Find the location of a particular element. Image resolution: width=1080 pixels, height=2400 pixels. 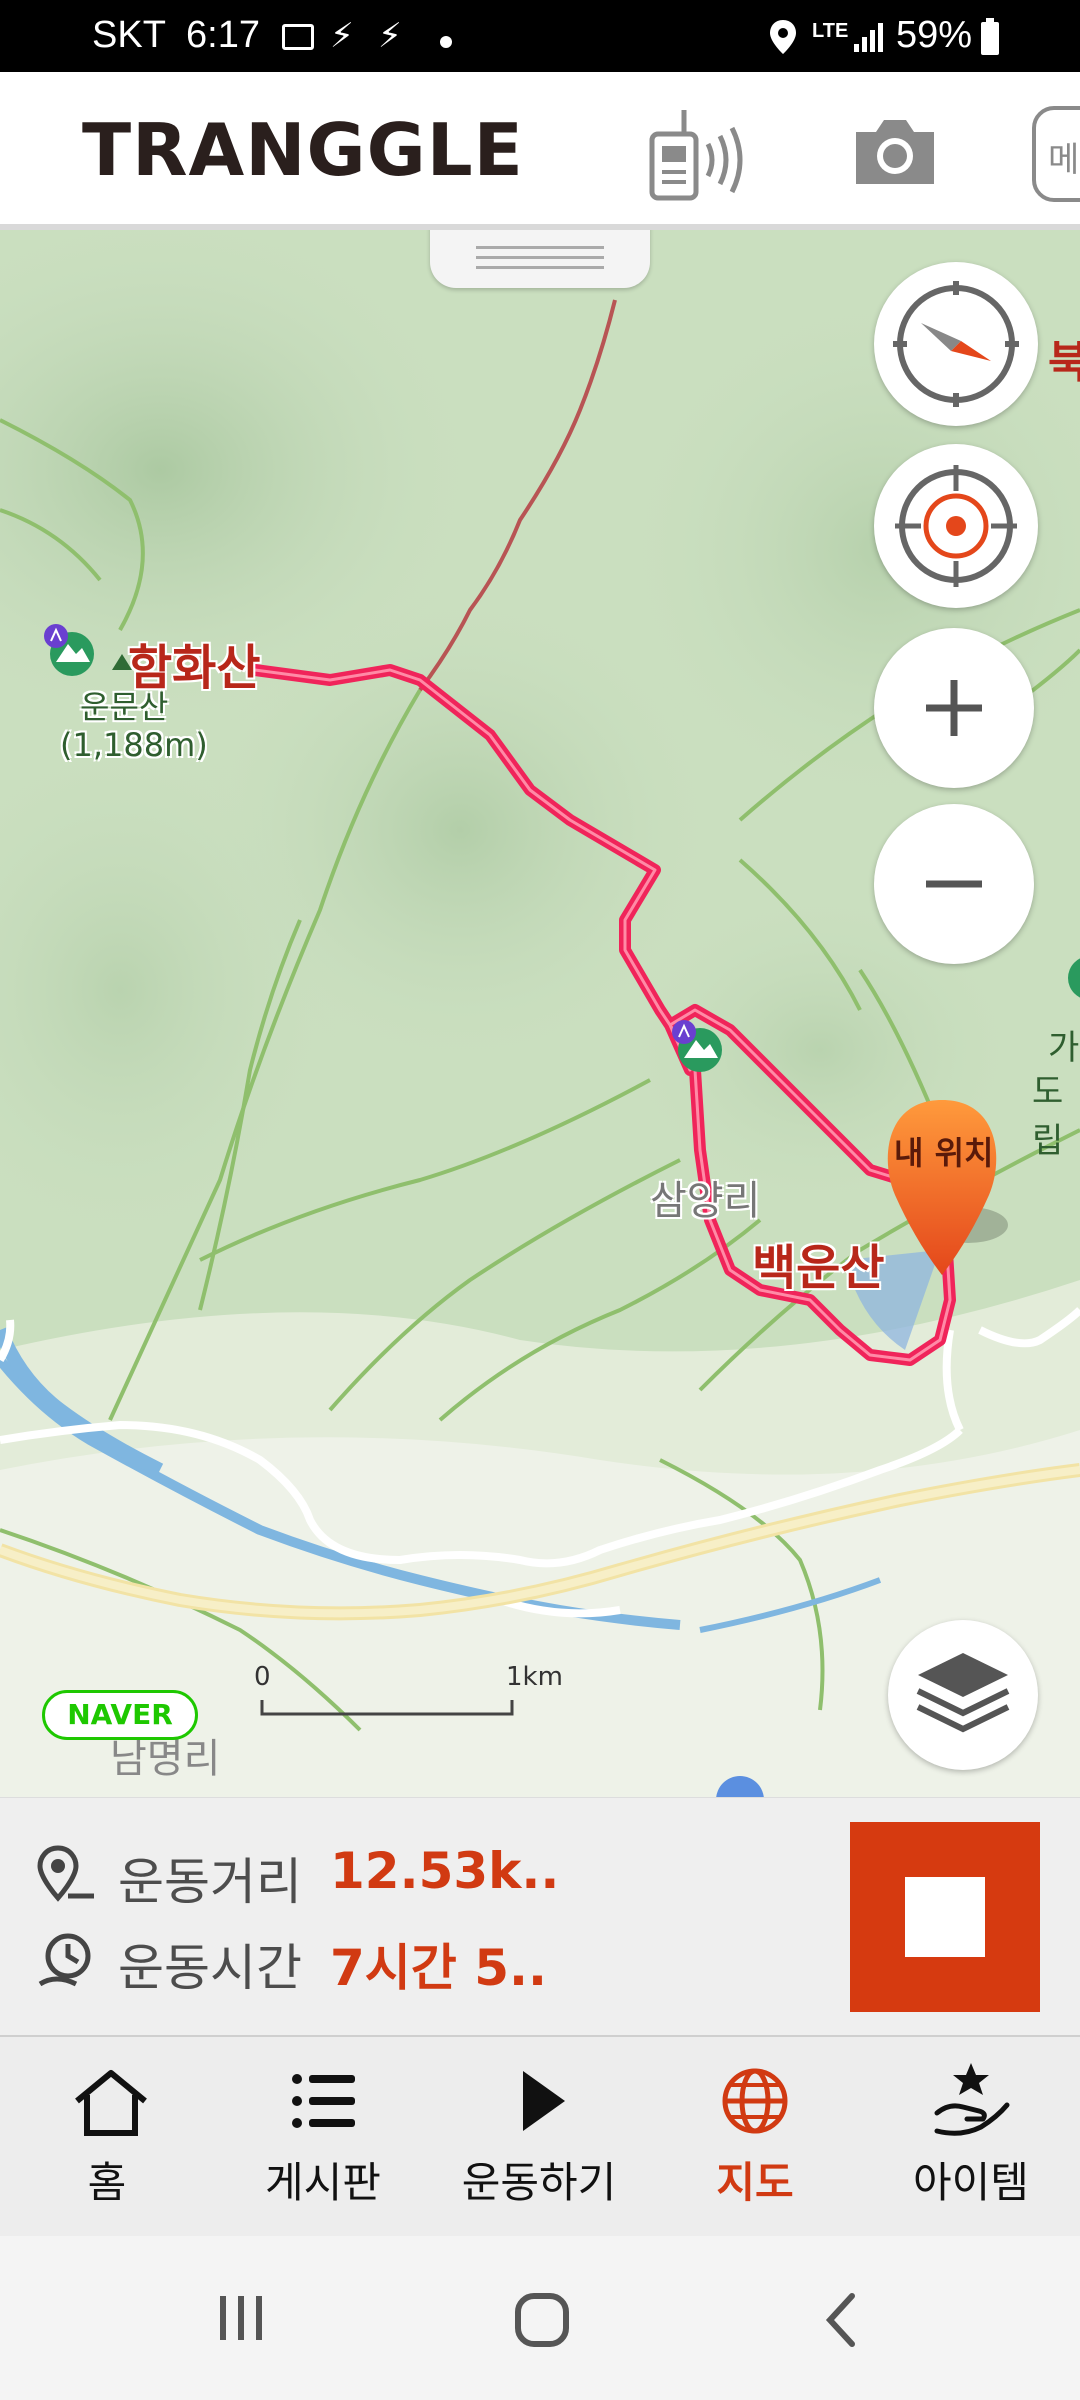

plus-icon is located at coordinates (954, 708).